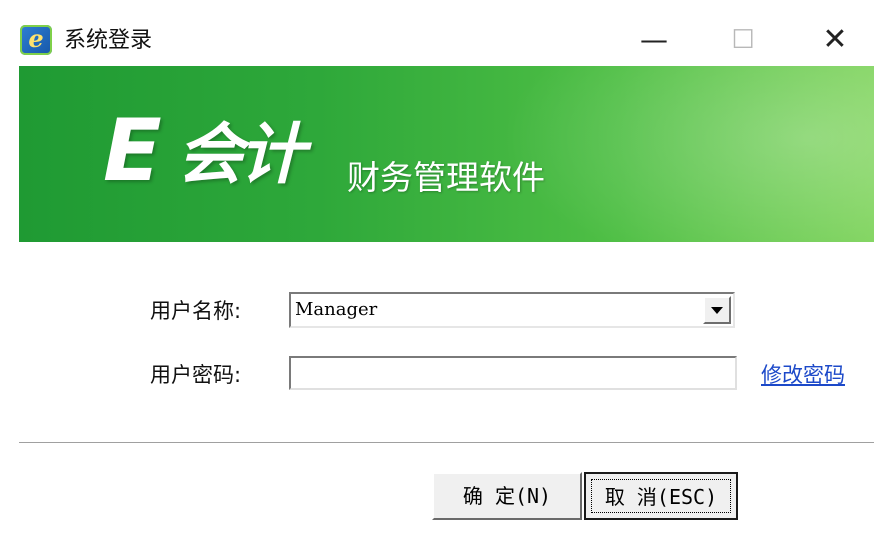 The width and height of the screenshot is (885, 549). I want to click on brand-letter: E, so click(132, 151).